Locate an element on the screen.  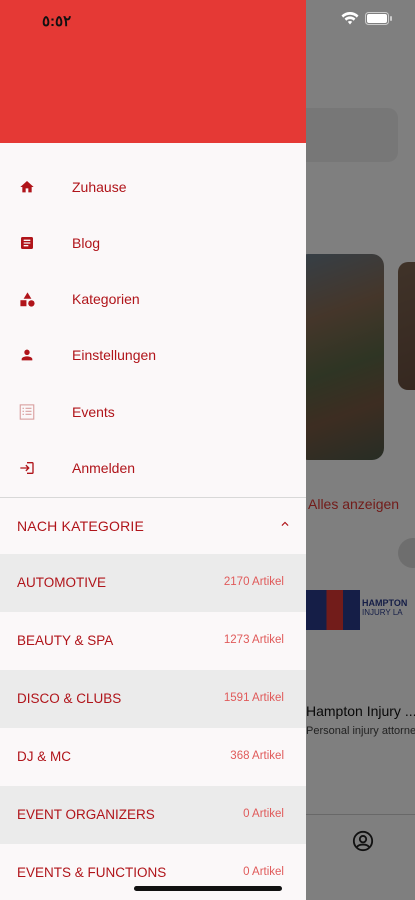
menu-item-blog: Blog is located at coordinates (153, 243).